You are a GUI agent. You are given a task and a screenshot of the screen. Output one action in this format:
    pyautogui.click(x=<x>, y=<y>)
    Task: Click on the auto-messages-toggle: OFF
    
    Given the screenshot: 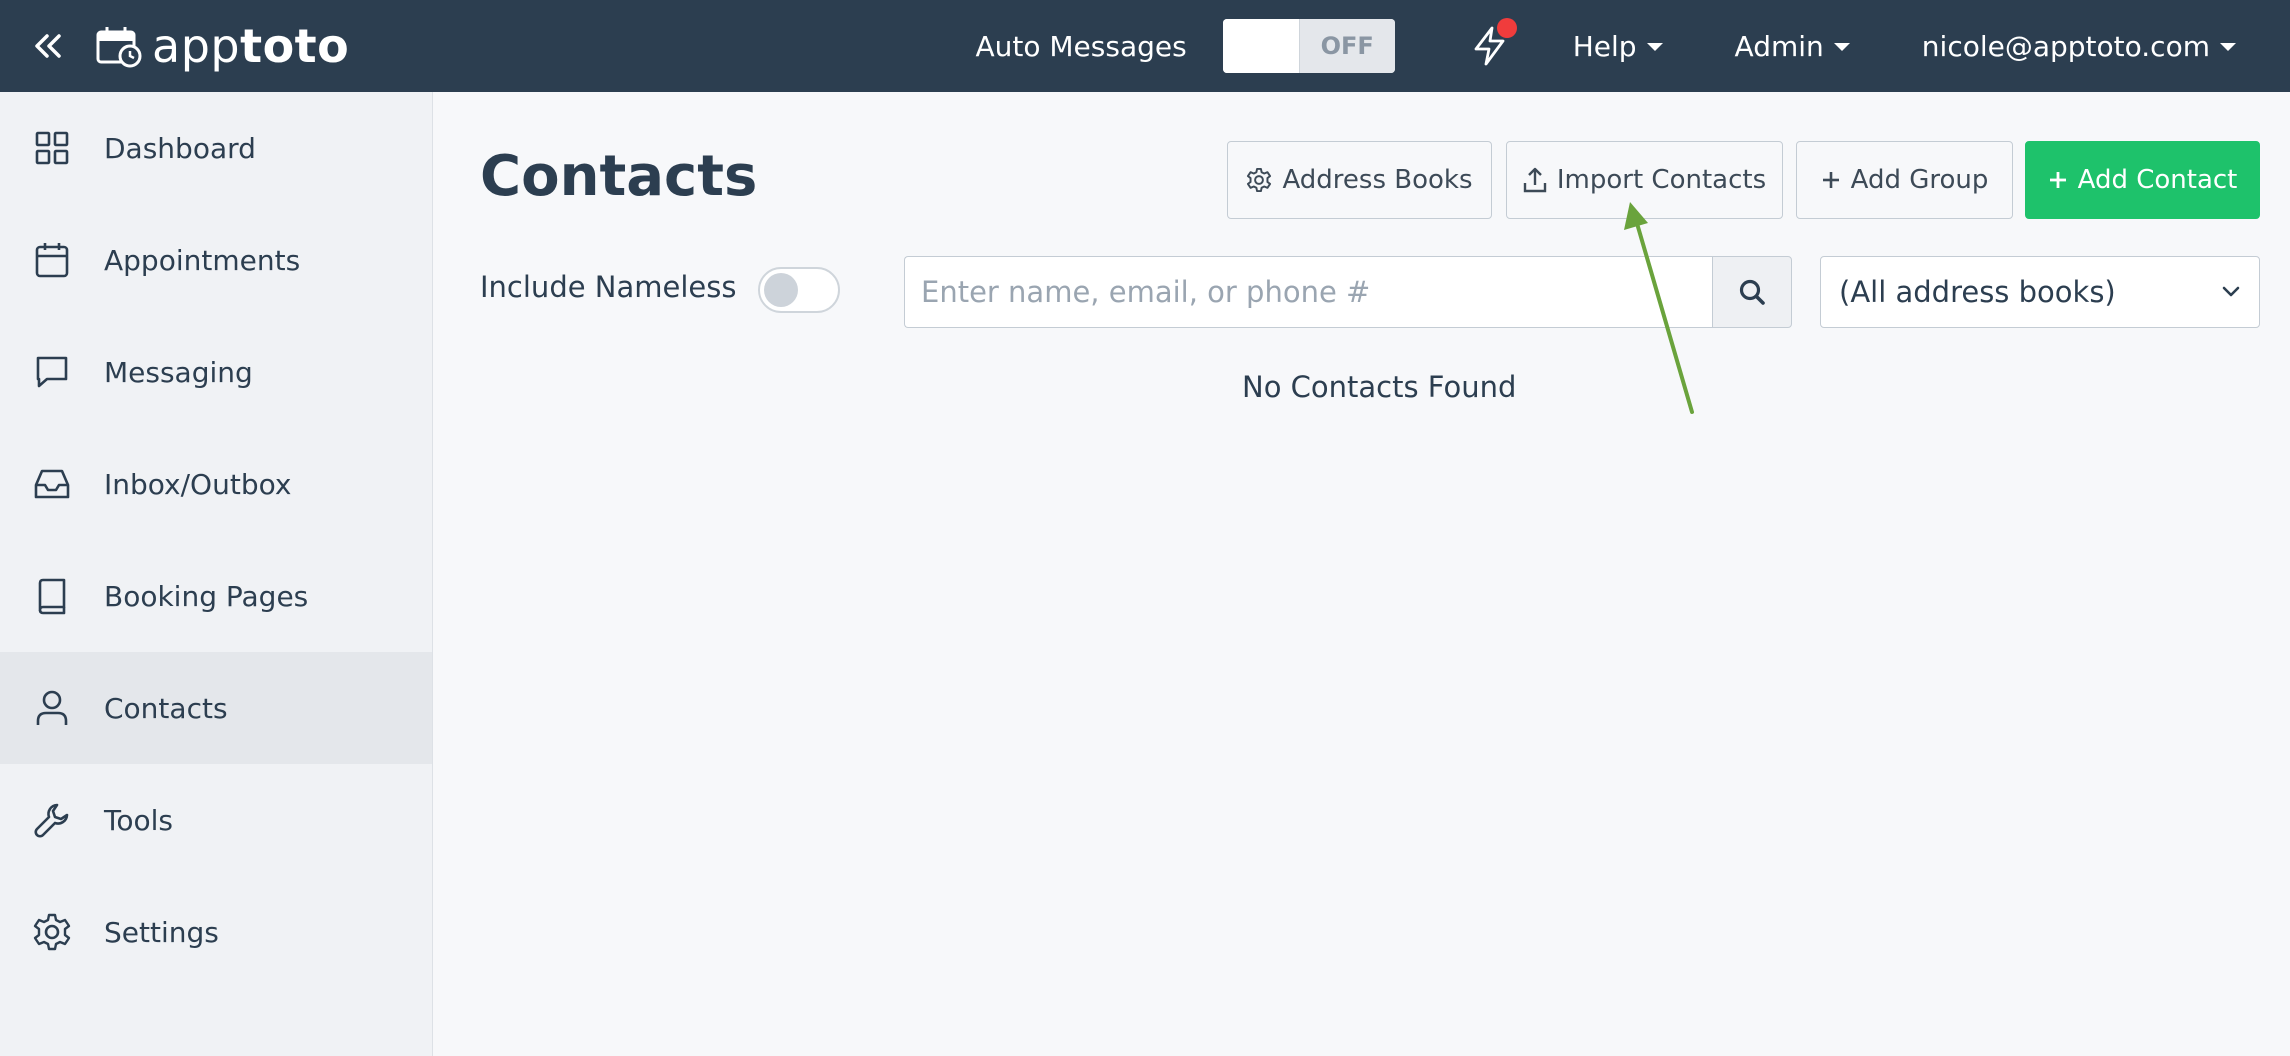 What is the action you would take?
    pyautogui.click(x=1308, y=46)
    